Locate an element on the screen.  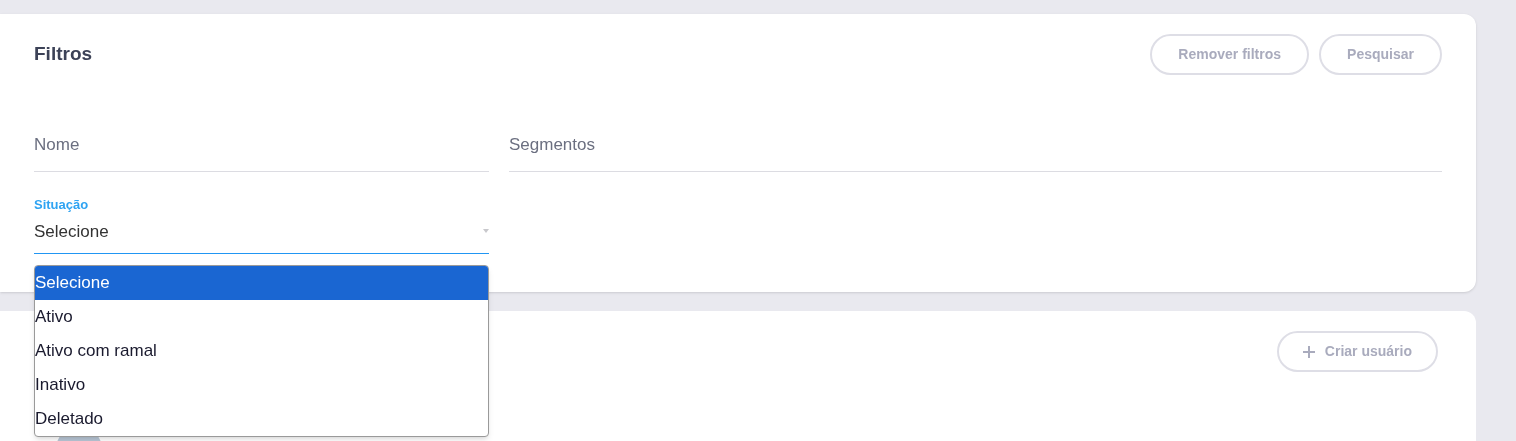
input-field: Nome is located at coordinates (261, 145).